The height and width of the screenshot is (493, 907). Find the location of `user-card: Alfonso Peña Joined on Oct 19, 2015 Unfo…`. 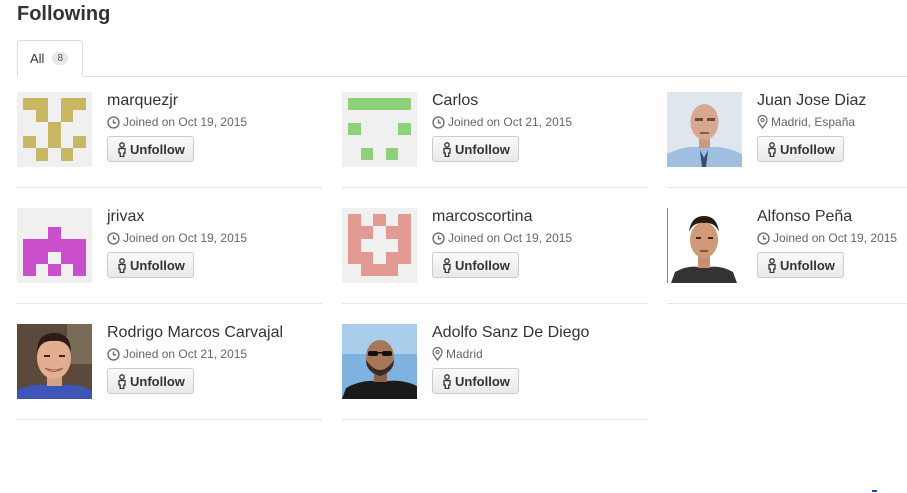

user-card: Alfonso Peña Joined on Oct 19, 2015 Unfo… is located at coordinates (787, 256).